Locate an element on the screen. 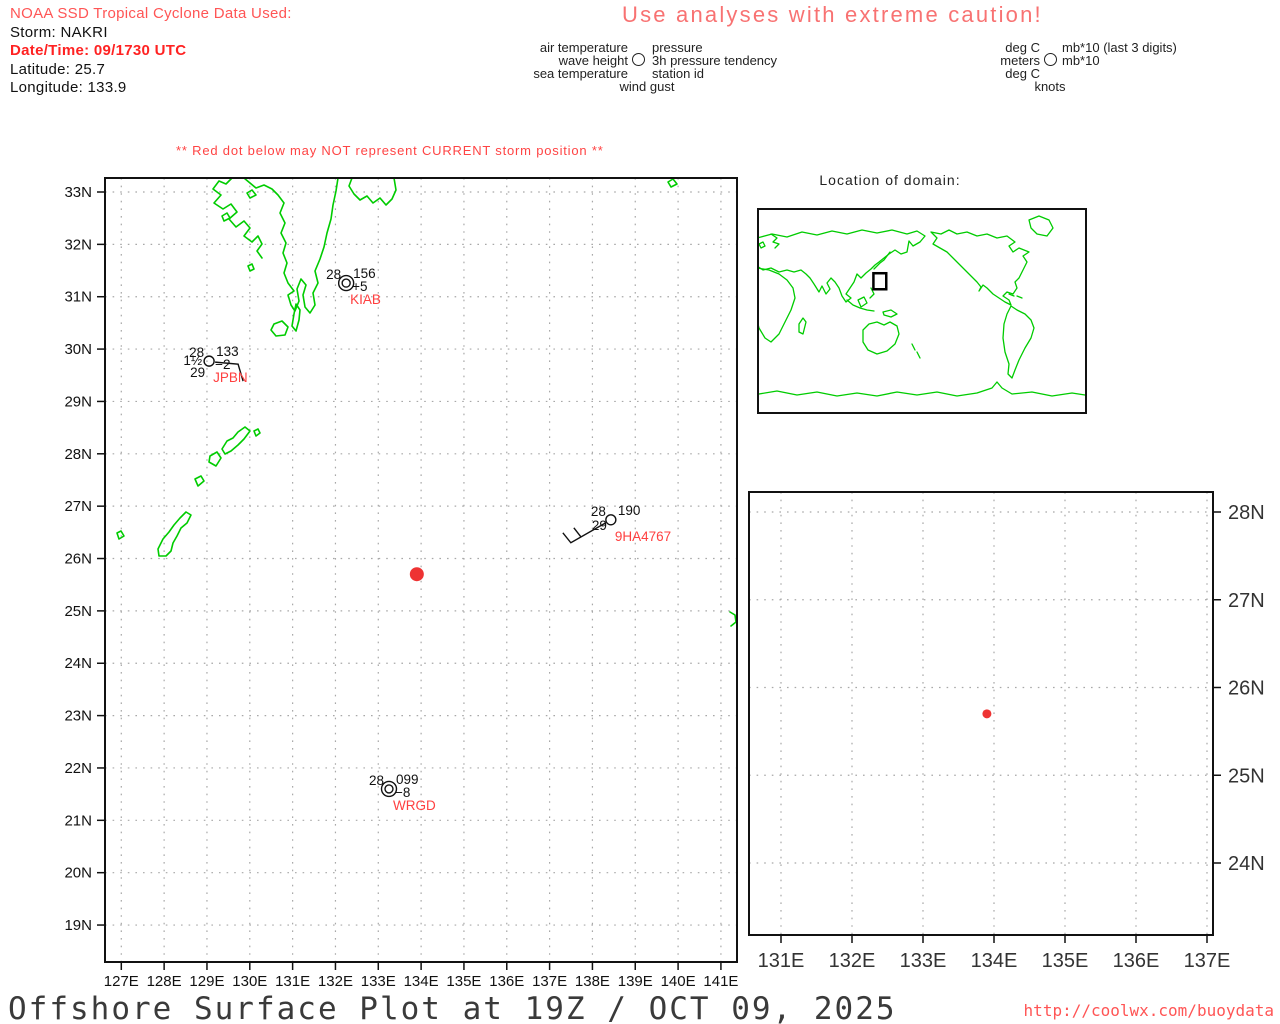 The image size is (1280, 1024). lon-tick-label: 134E is located at coordinates (421, 981).